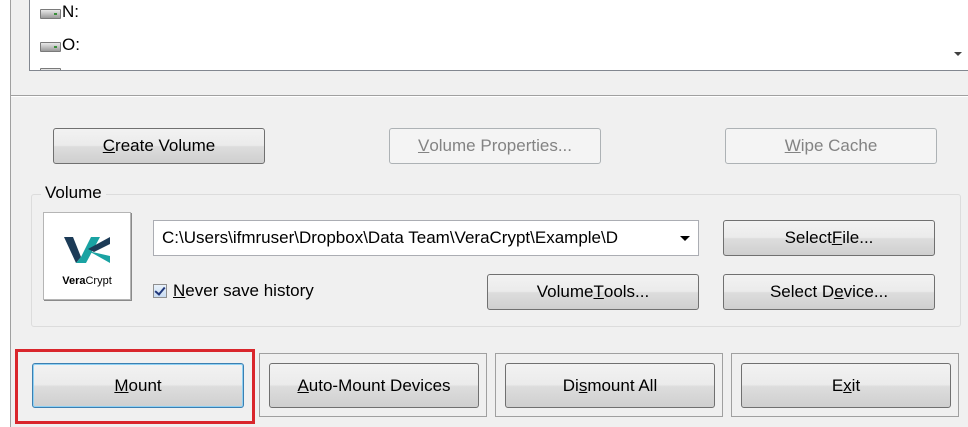 The height and width of the screenshot is (427, 968). I want to click on volume-group-label: Volume, so click(73, 193).